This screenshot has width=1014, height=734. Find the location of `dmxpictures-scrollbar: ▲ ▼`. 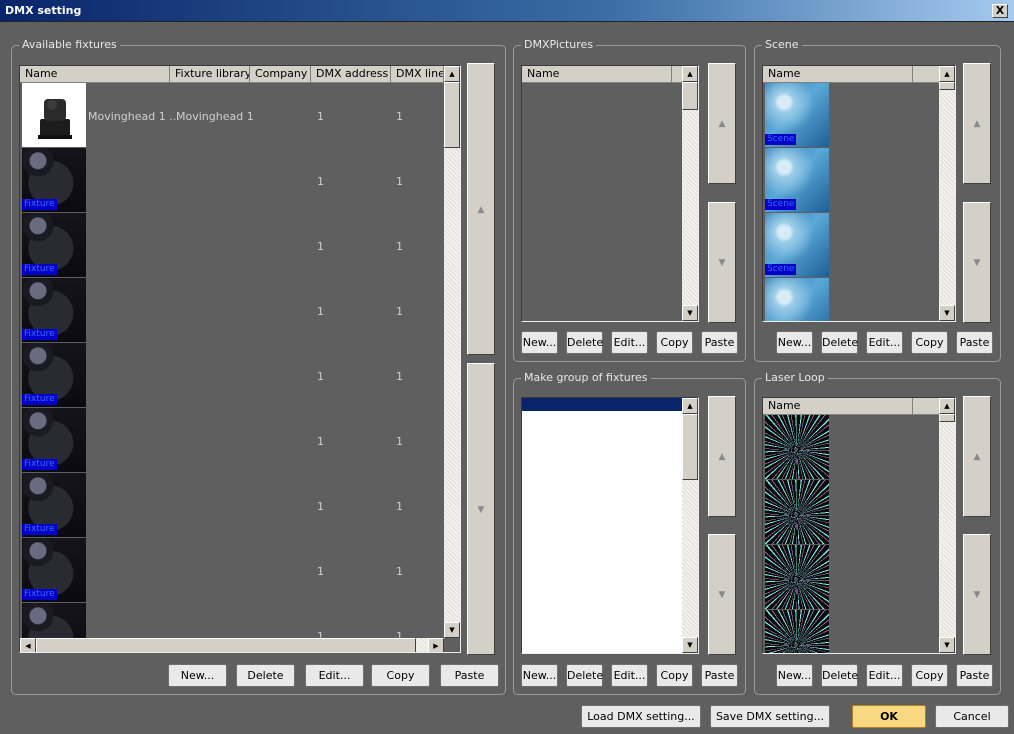

dmxpictures-scrollbar: ▲ ▼ is located at coordinates (690, 193).